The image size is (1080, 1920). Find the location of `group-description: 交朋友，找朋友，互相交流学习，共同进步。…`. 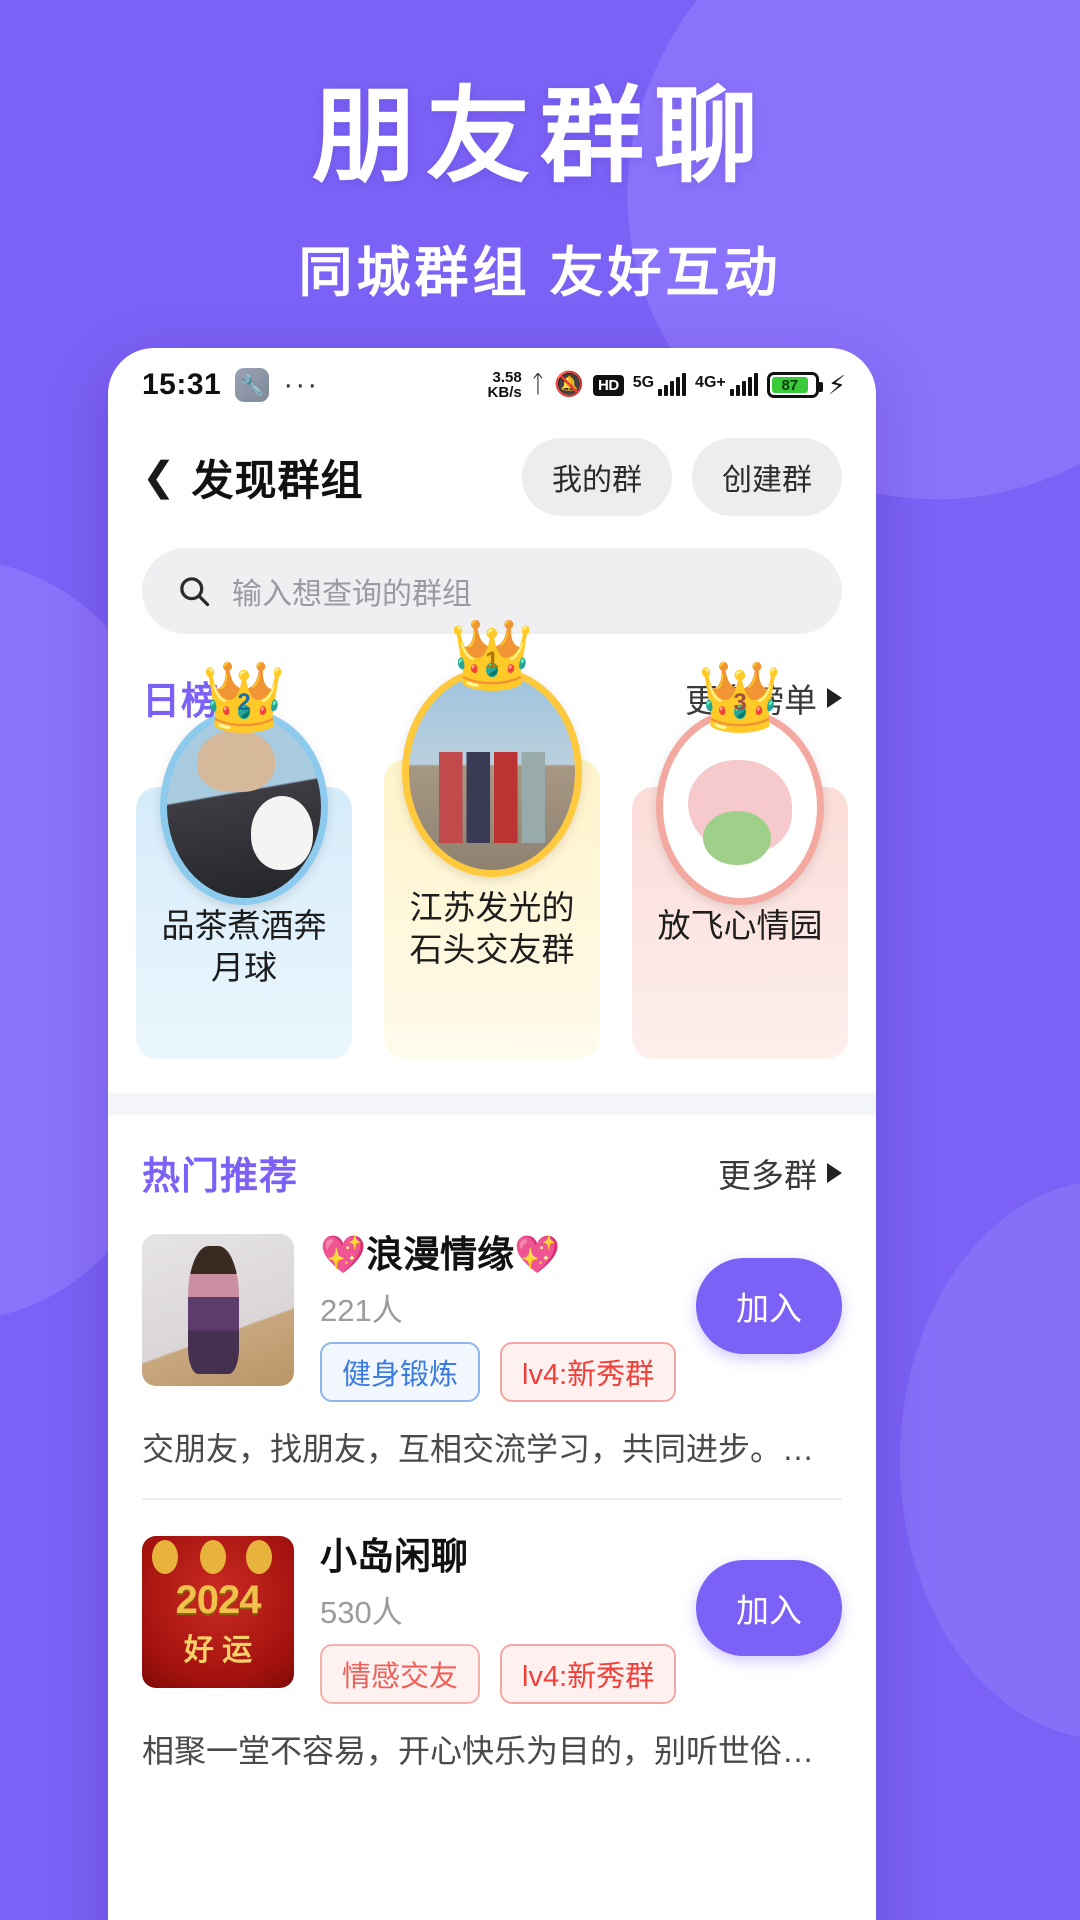

group-description: 交朋友，找朋友，互相交流学习，共同进步。… is located at coordinates (478, 1449).